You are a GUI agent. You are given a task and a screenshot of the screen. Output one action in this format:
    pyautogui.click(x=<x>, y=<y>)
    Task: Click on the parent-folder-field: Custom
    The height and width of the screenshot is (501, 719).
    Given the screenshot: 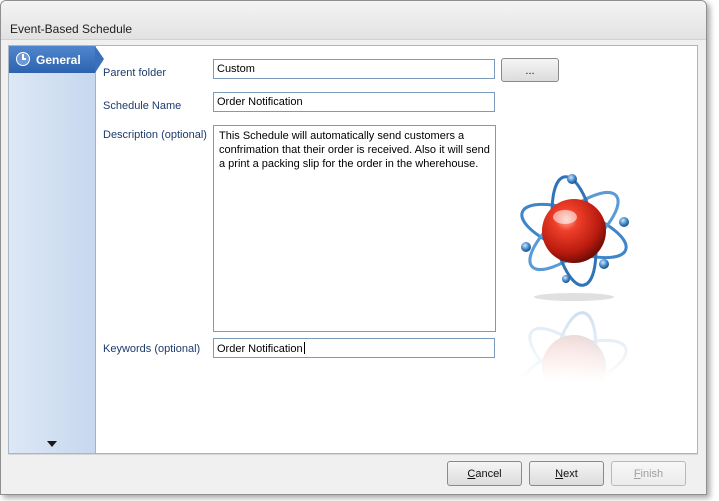 What is the action you would take?
    pyautogui.click(x=354, y=69)
    